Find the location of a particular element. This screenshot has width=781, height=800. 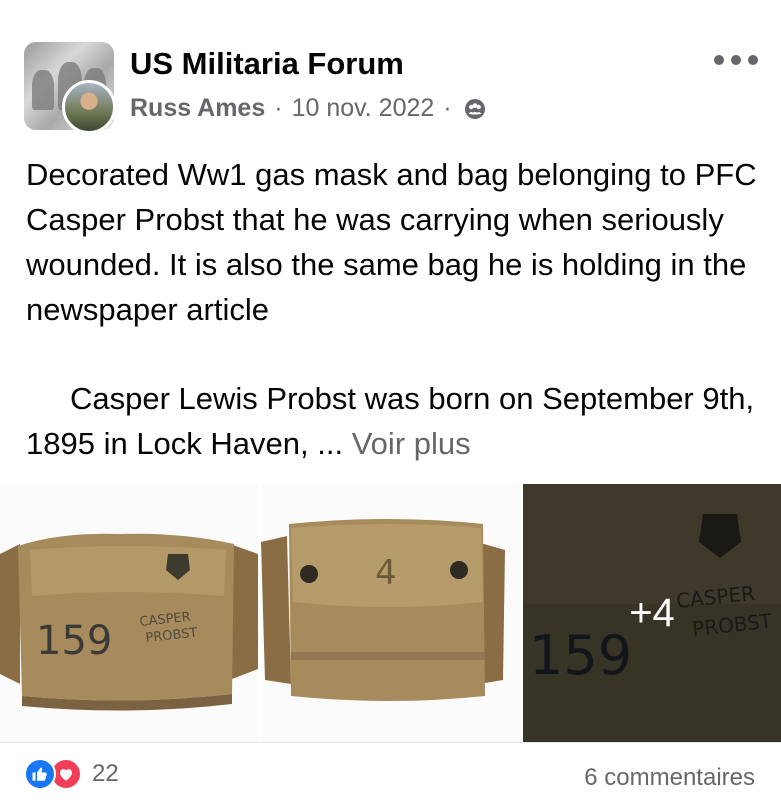

footer-divider is located at coordinates (390, 742).